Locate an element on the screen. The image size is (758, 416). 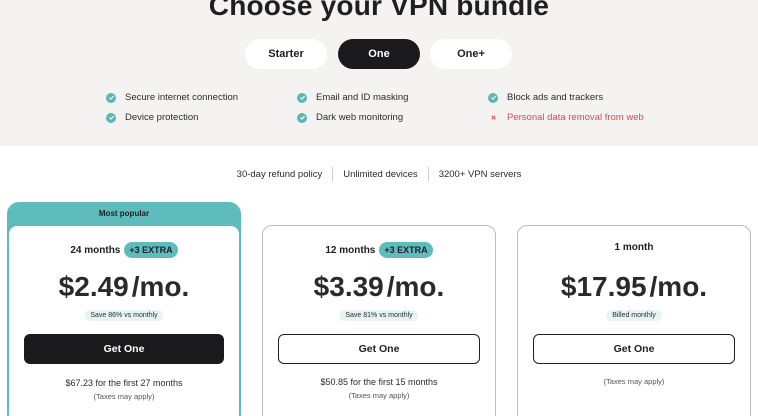
perk-servers: 3200+ VPN servers is located at coordinates (480, 174).